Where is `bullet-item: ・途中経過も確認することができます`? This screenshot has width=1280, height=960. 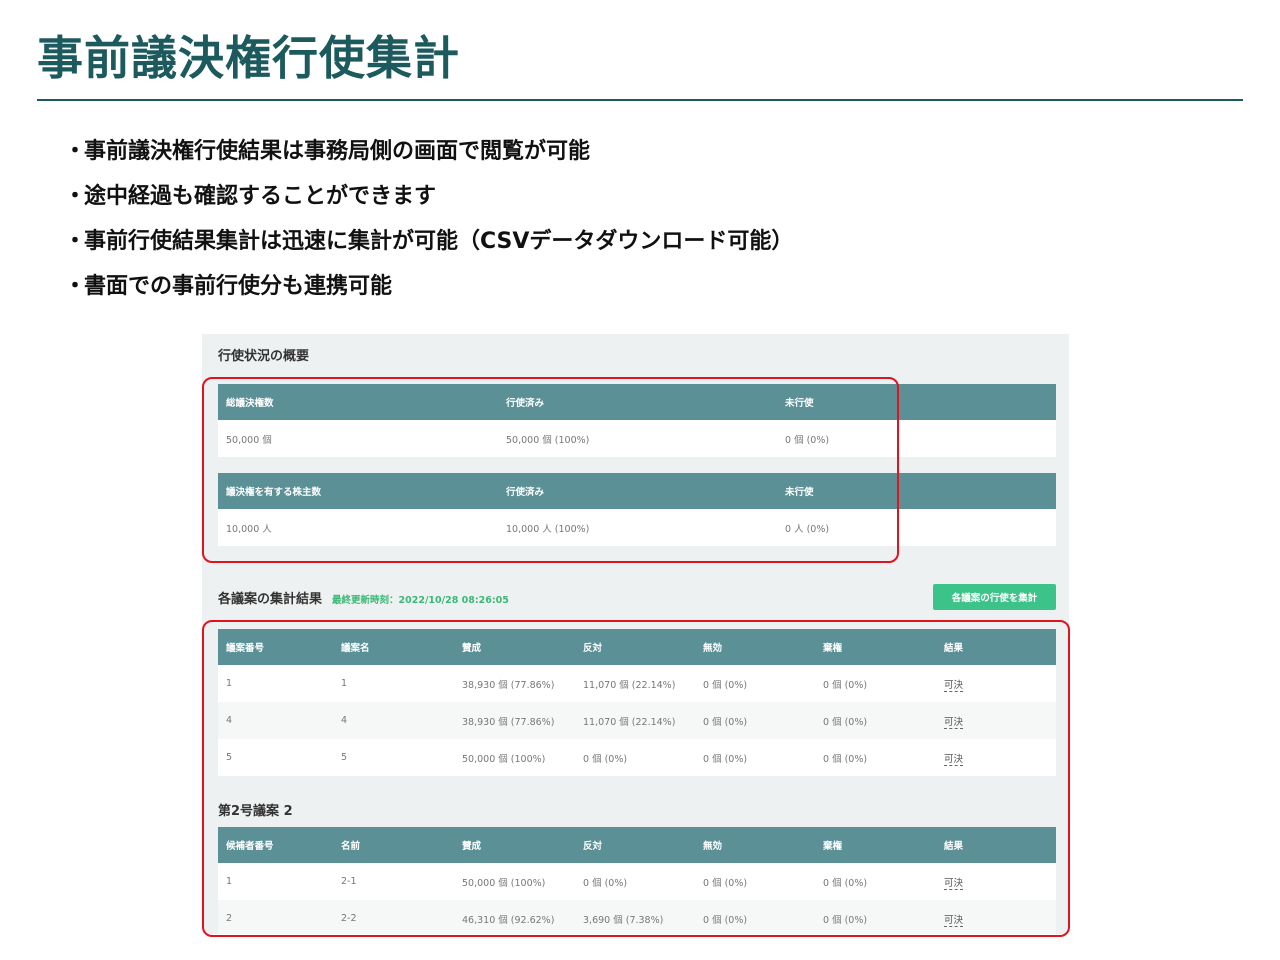
bullet-item: ・途中経過も確認することができます is located at coordinates (428, 200).